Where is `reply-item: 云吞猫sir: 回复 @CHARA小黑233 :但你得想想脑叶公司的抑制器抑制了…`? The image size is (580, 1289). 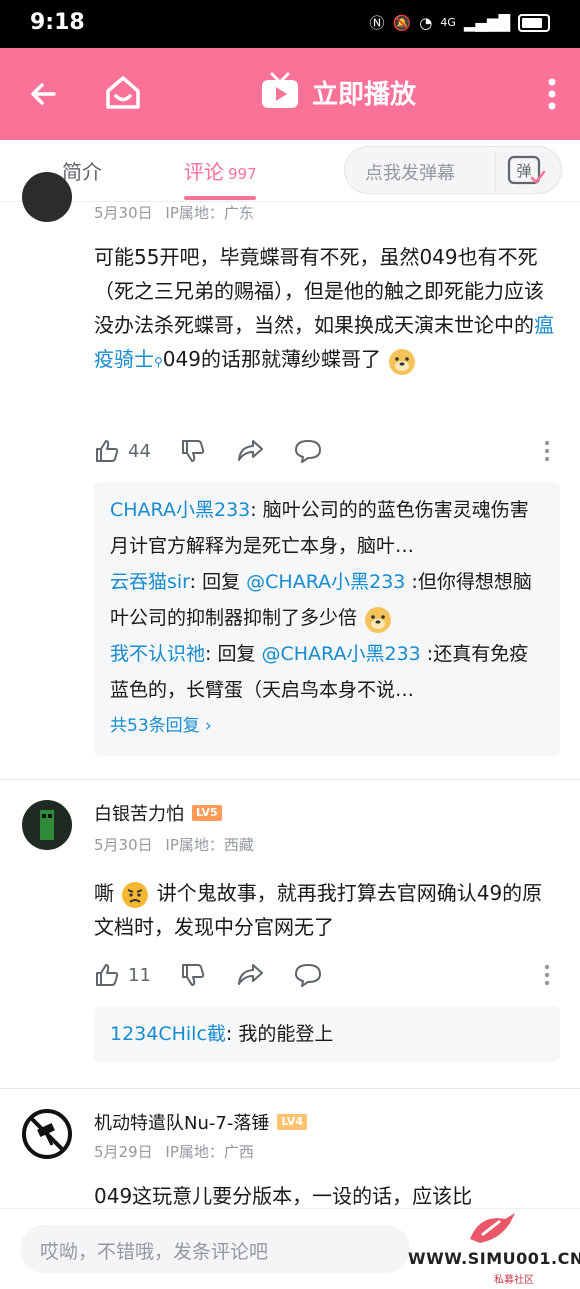
reply-item: 云吞猫sir: 回复 @CHARA小黑233 :但你得想想脑叶公司的抑制器抑制了… is located at coordinates (327, 600).